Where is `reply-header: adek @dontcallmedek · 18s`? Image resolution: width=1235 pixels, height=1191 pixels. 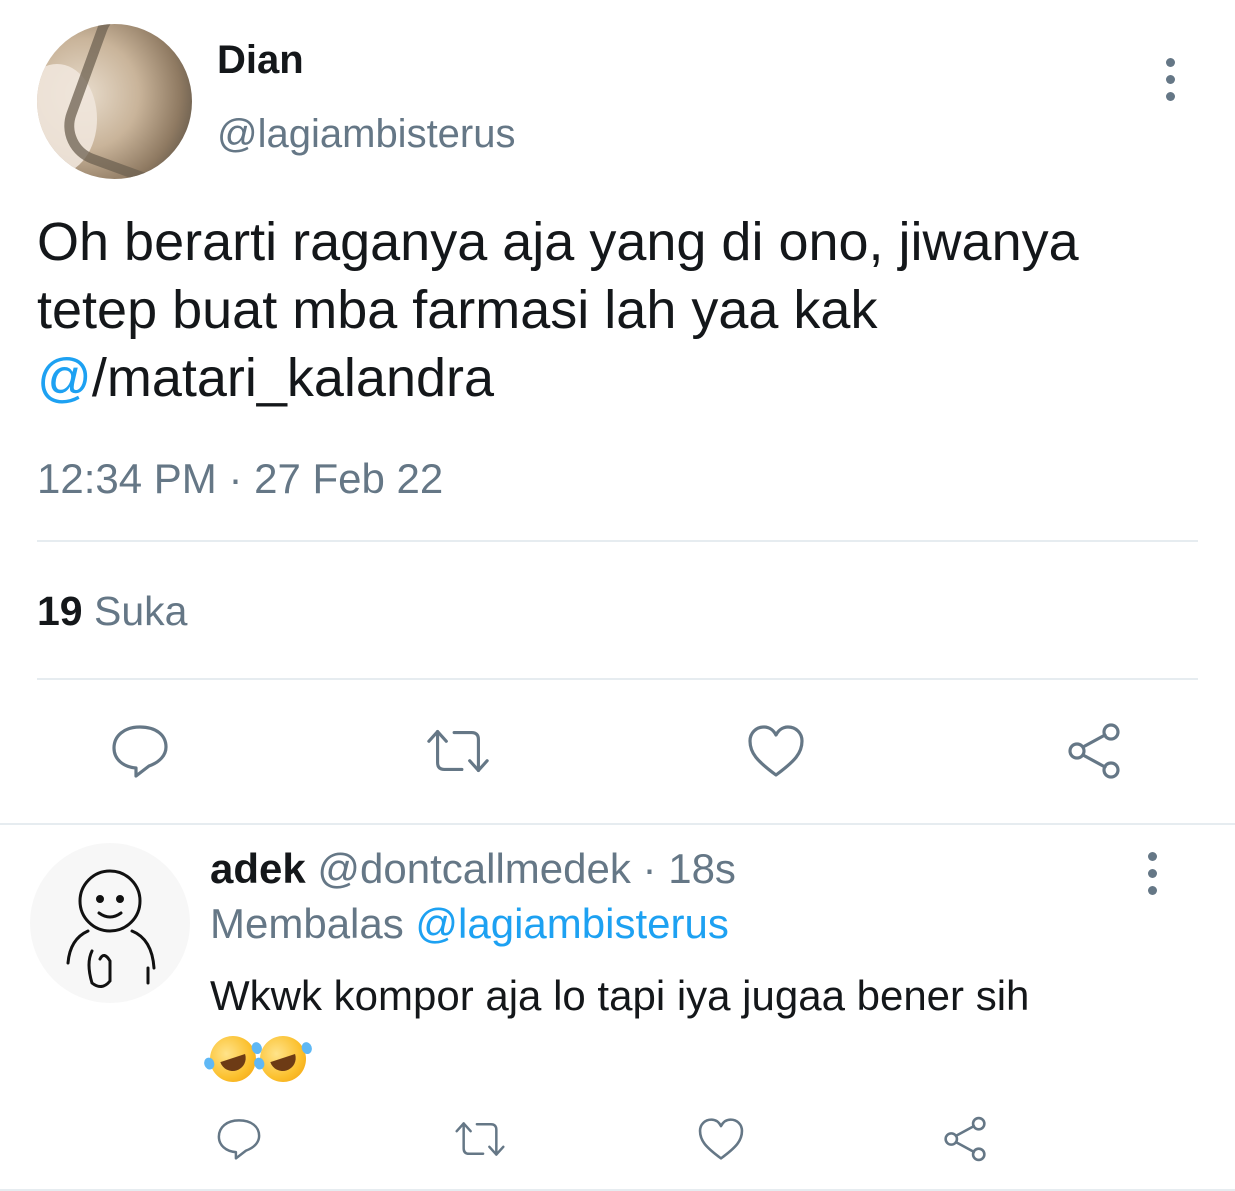 reply-header: adek @dontcallmedek · 18s is located at coordinates (473, 869).